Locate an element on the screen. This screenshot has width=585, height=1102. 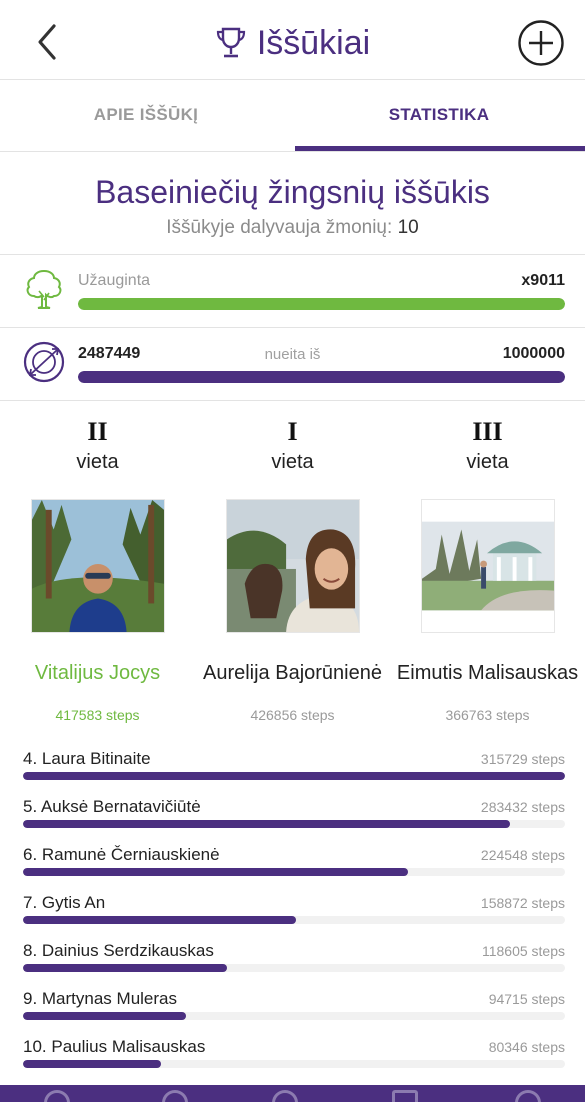
podium-second-place: II vieta Vitalijus Jocys 417583 steps is located at coordinates (97, 570).